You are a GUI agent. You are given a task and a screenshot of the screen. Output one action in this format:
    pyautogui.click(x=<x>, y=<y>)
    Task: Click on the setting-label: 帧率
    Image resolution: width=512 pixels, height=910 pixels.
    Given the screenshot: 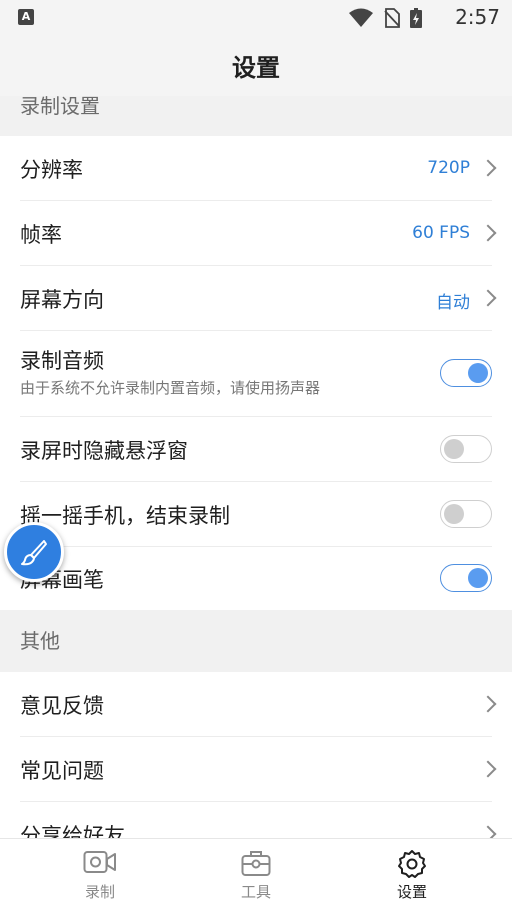 What is the action you would take?
    pyautogui.click(x=41, y=235)
    